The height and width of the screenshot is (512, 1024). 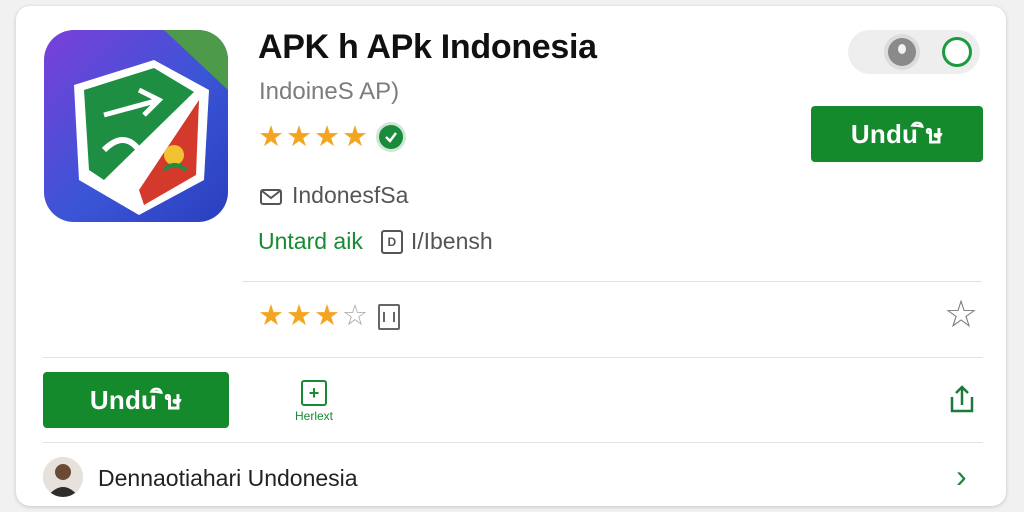 I want to click on toggle-knob, so click(x=902, y=52).